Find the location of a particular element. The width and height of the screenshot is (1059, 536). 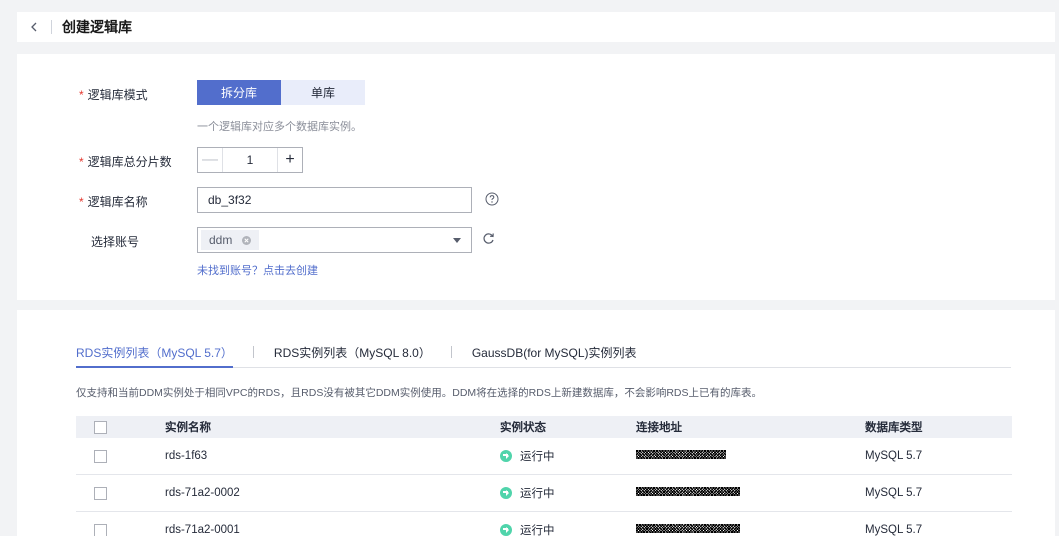

account-select: ddm is located at coordinates (334, 240).